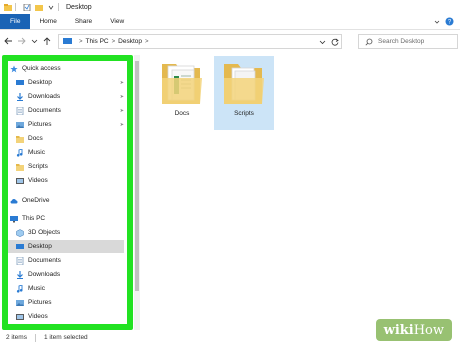 The image size is (460, 345). Describe the element at coordinates (20, 232) in the screenshot. I see `cube-icon` at that location.